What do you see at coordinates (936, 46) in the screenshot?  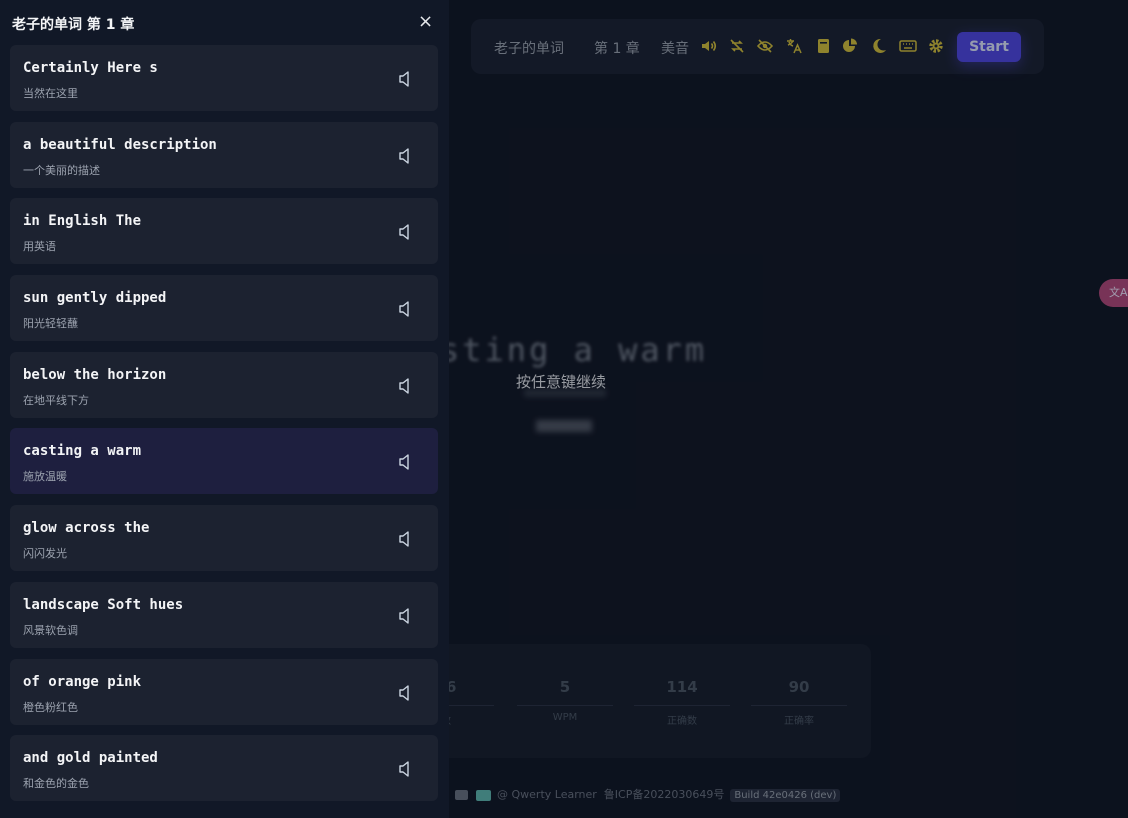 I see `gear-icon` at bounding box center [936, 46].